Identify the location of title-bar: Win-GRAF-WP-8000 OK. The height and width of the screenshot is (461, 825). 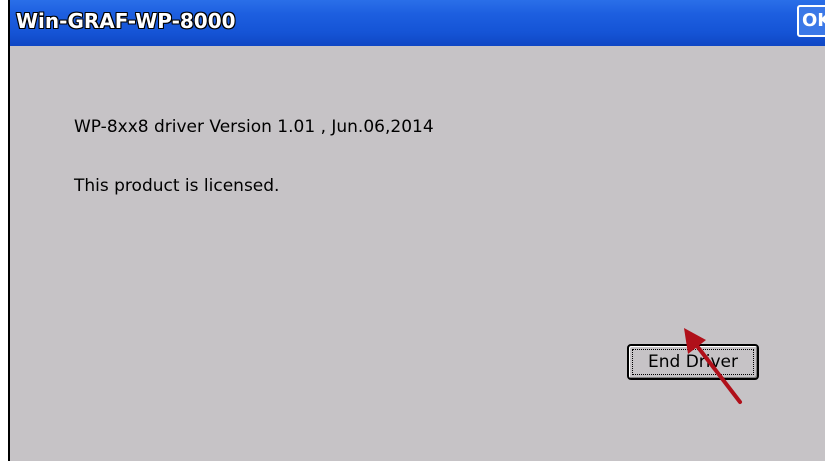
(417, 23).